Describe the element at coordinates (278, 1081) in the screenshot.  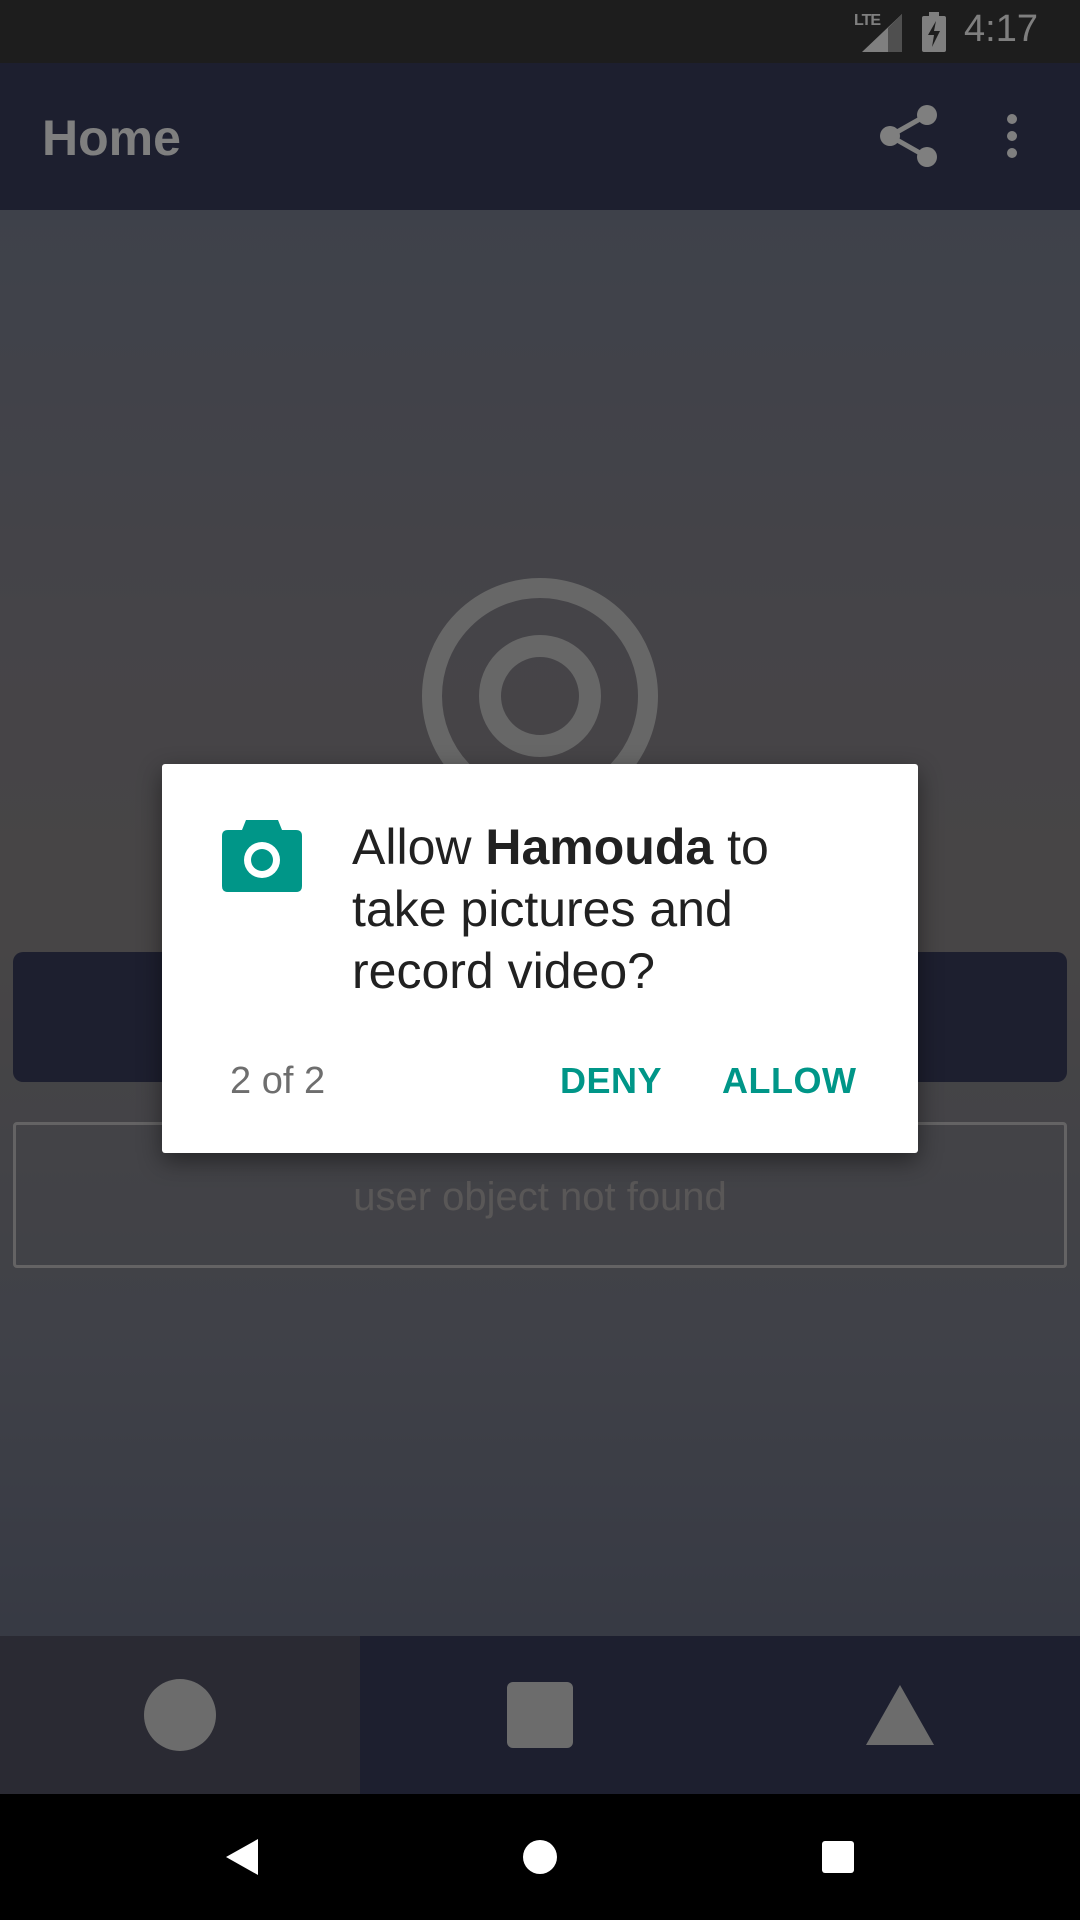
I see `permission-counter: 2 of 2` at that location.